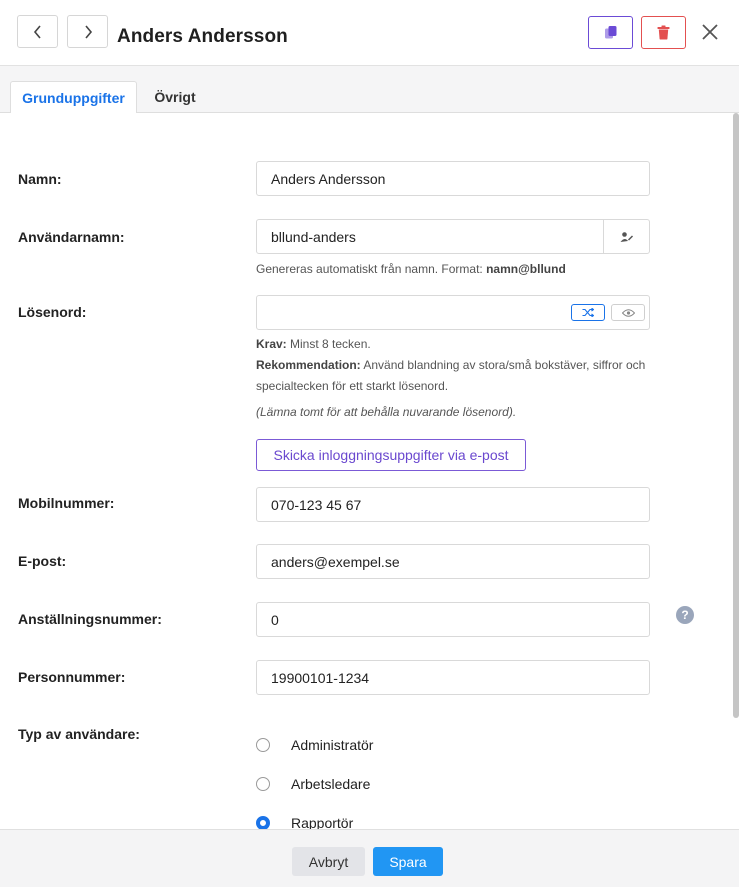  I want to click on dialog-footer: Avbryt Spara, so click(369, 858).